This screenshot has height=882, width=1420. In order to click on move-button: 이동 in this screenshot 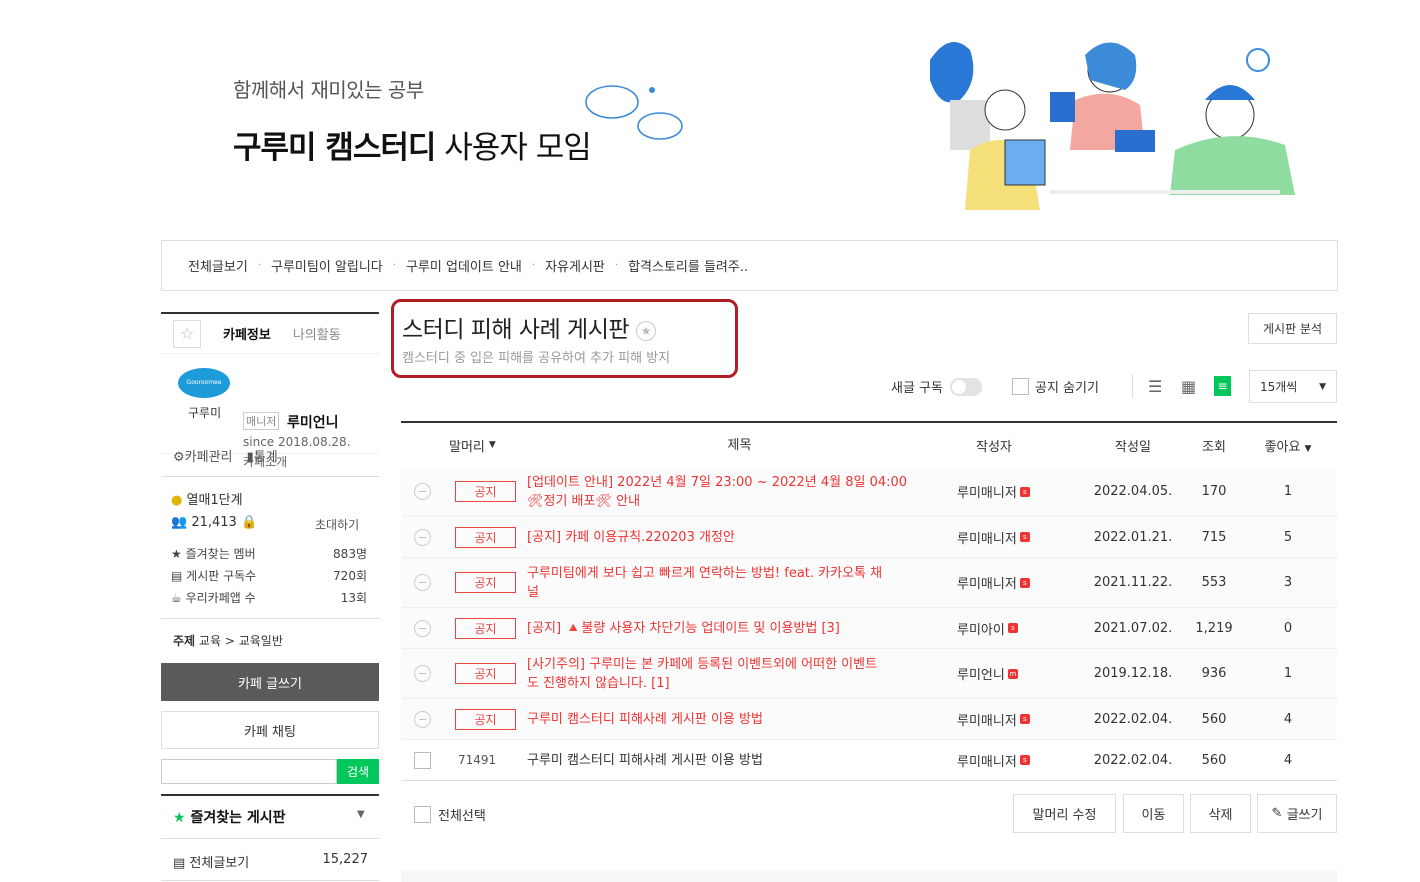, I will do `click(1153, 813)`.